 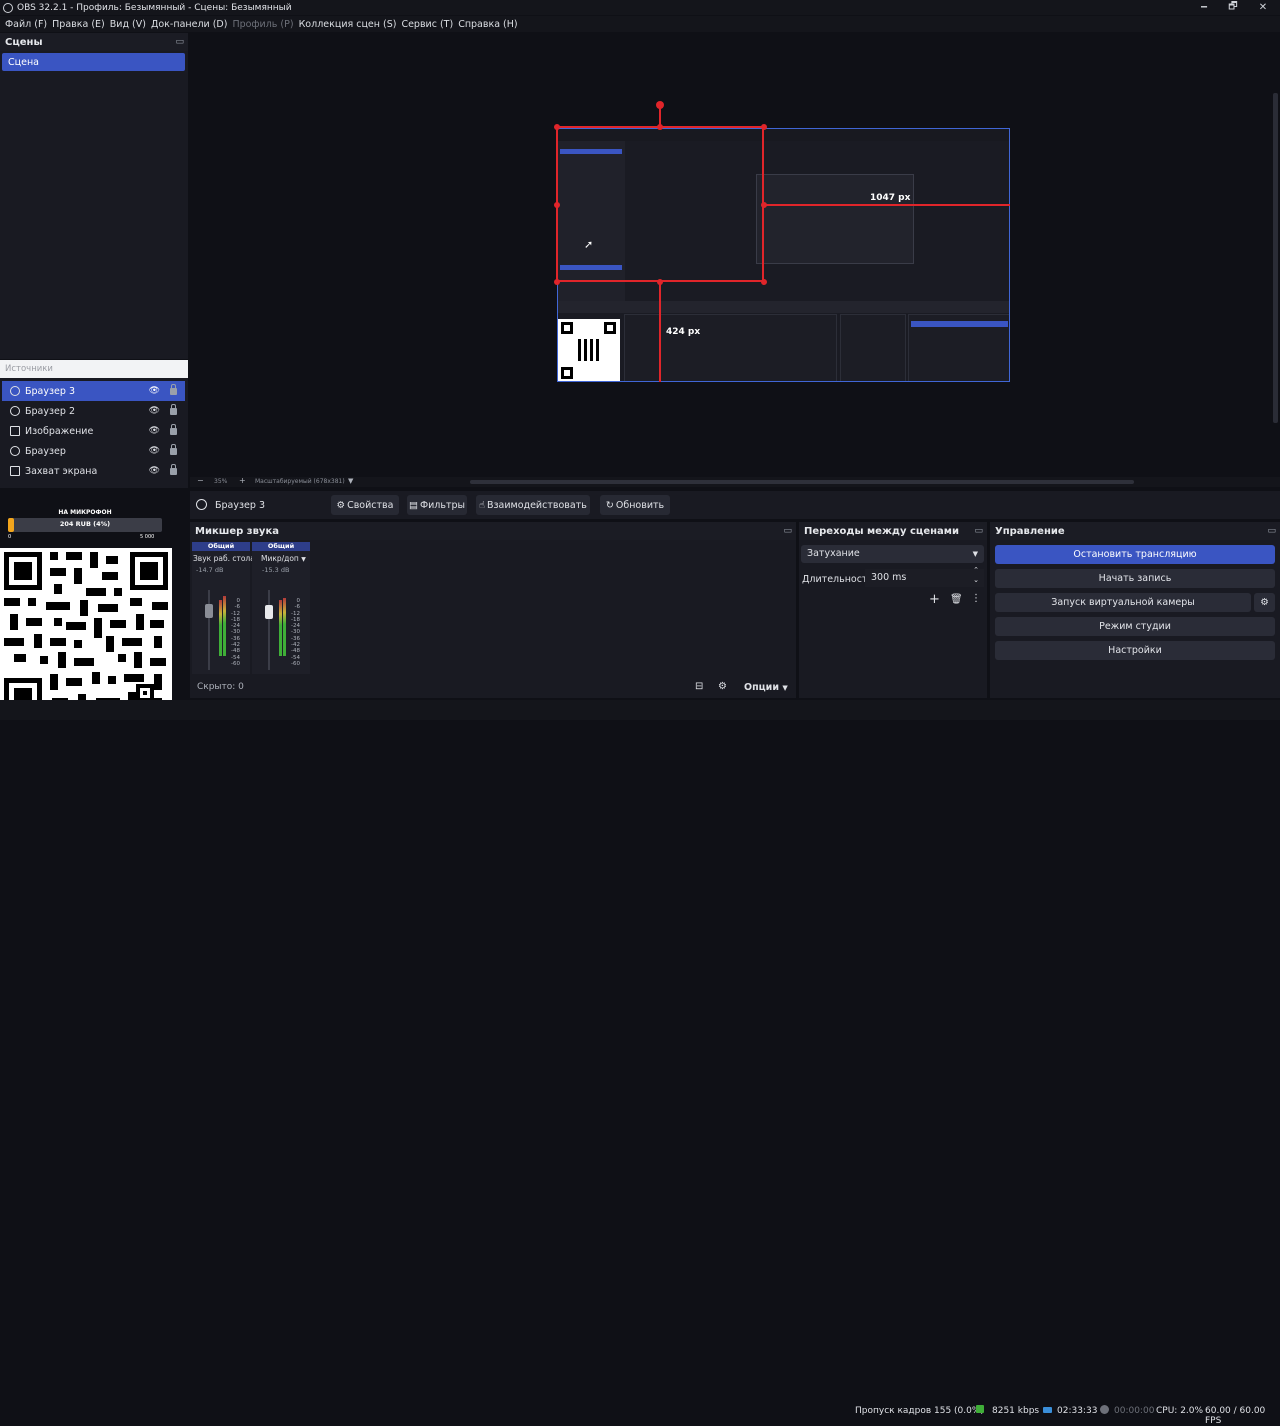 I want to click on menu-help: Справка (H), so click(x=487, y=24).